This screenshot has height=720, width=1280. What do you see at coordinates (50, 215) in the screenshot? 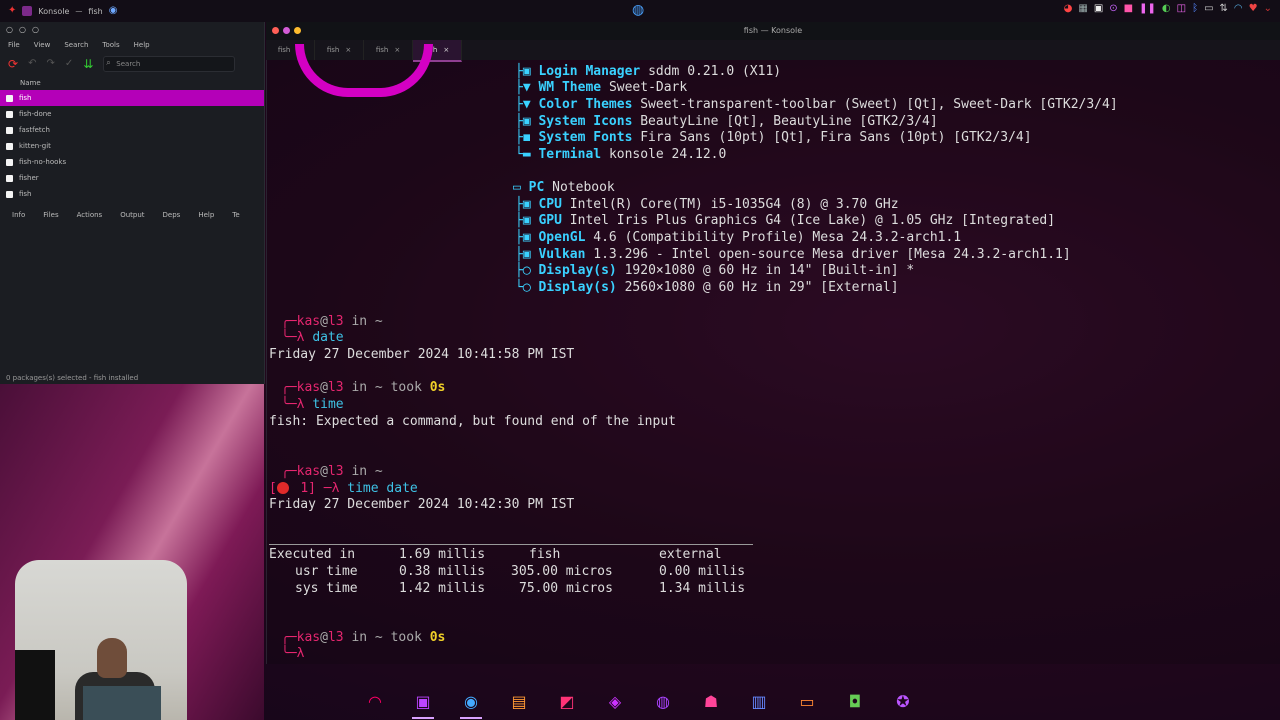
I see `tab-files: Files` at bounding box center [50, 215].